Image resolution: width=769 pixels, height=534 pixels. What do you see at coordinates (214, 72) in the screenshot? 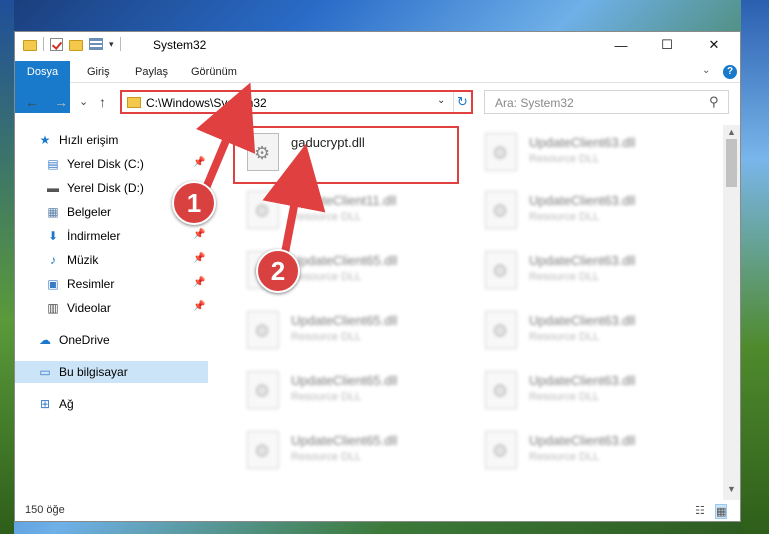
I see `tab-view: Görünüm` at bounding box center [214, 72].